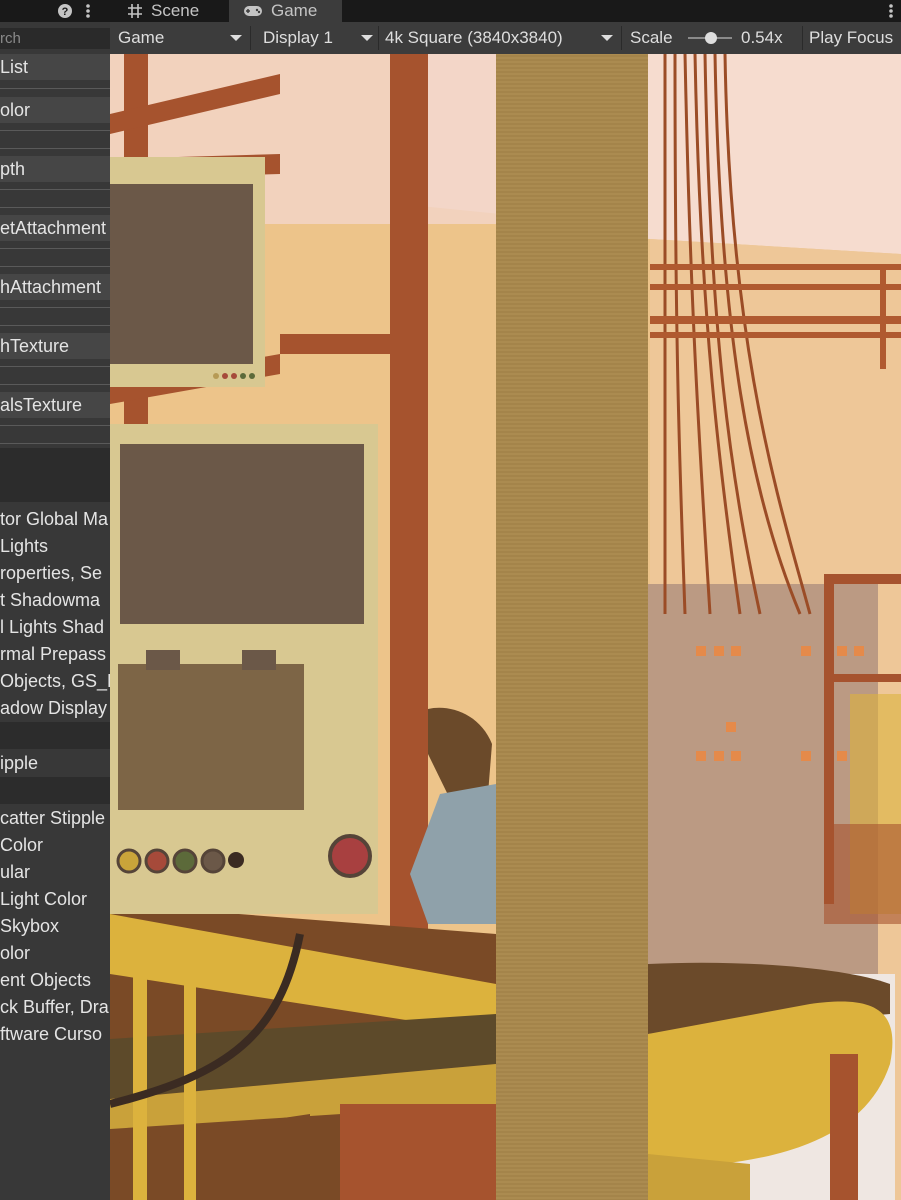 The image size is (901, 1200). Describe the element at coordinates (55, 346) in the screenshot. I see `property-row: hTexture` at that location.